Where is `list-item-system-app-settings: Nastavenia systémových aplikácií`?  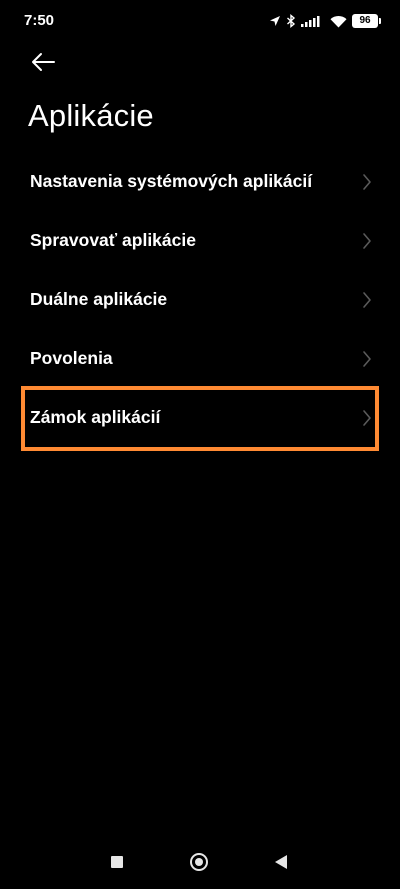
list-item-system-app-settings: Nastavenia systémových aplikácií is located at coordinates (200, 181).